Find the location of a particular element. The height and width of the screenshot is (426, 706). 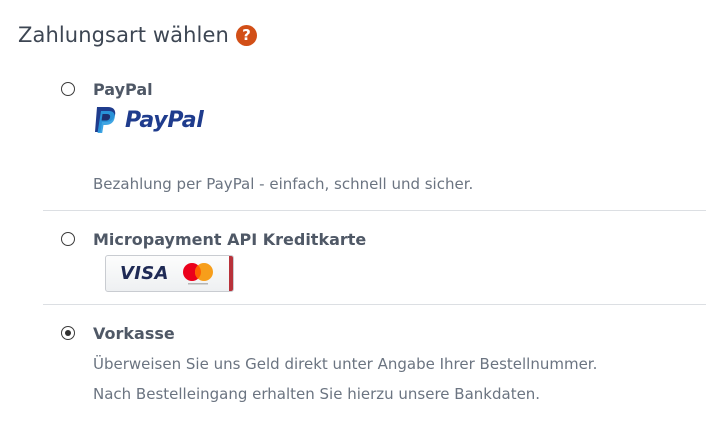

visa-logo-text: VISA is located at coordinates (144, 273).